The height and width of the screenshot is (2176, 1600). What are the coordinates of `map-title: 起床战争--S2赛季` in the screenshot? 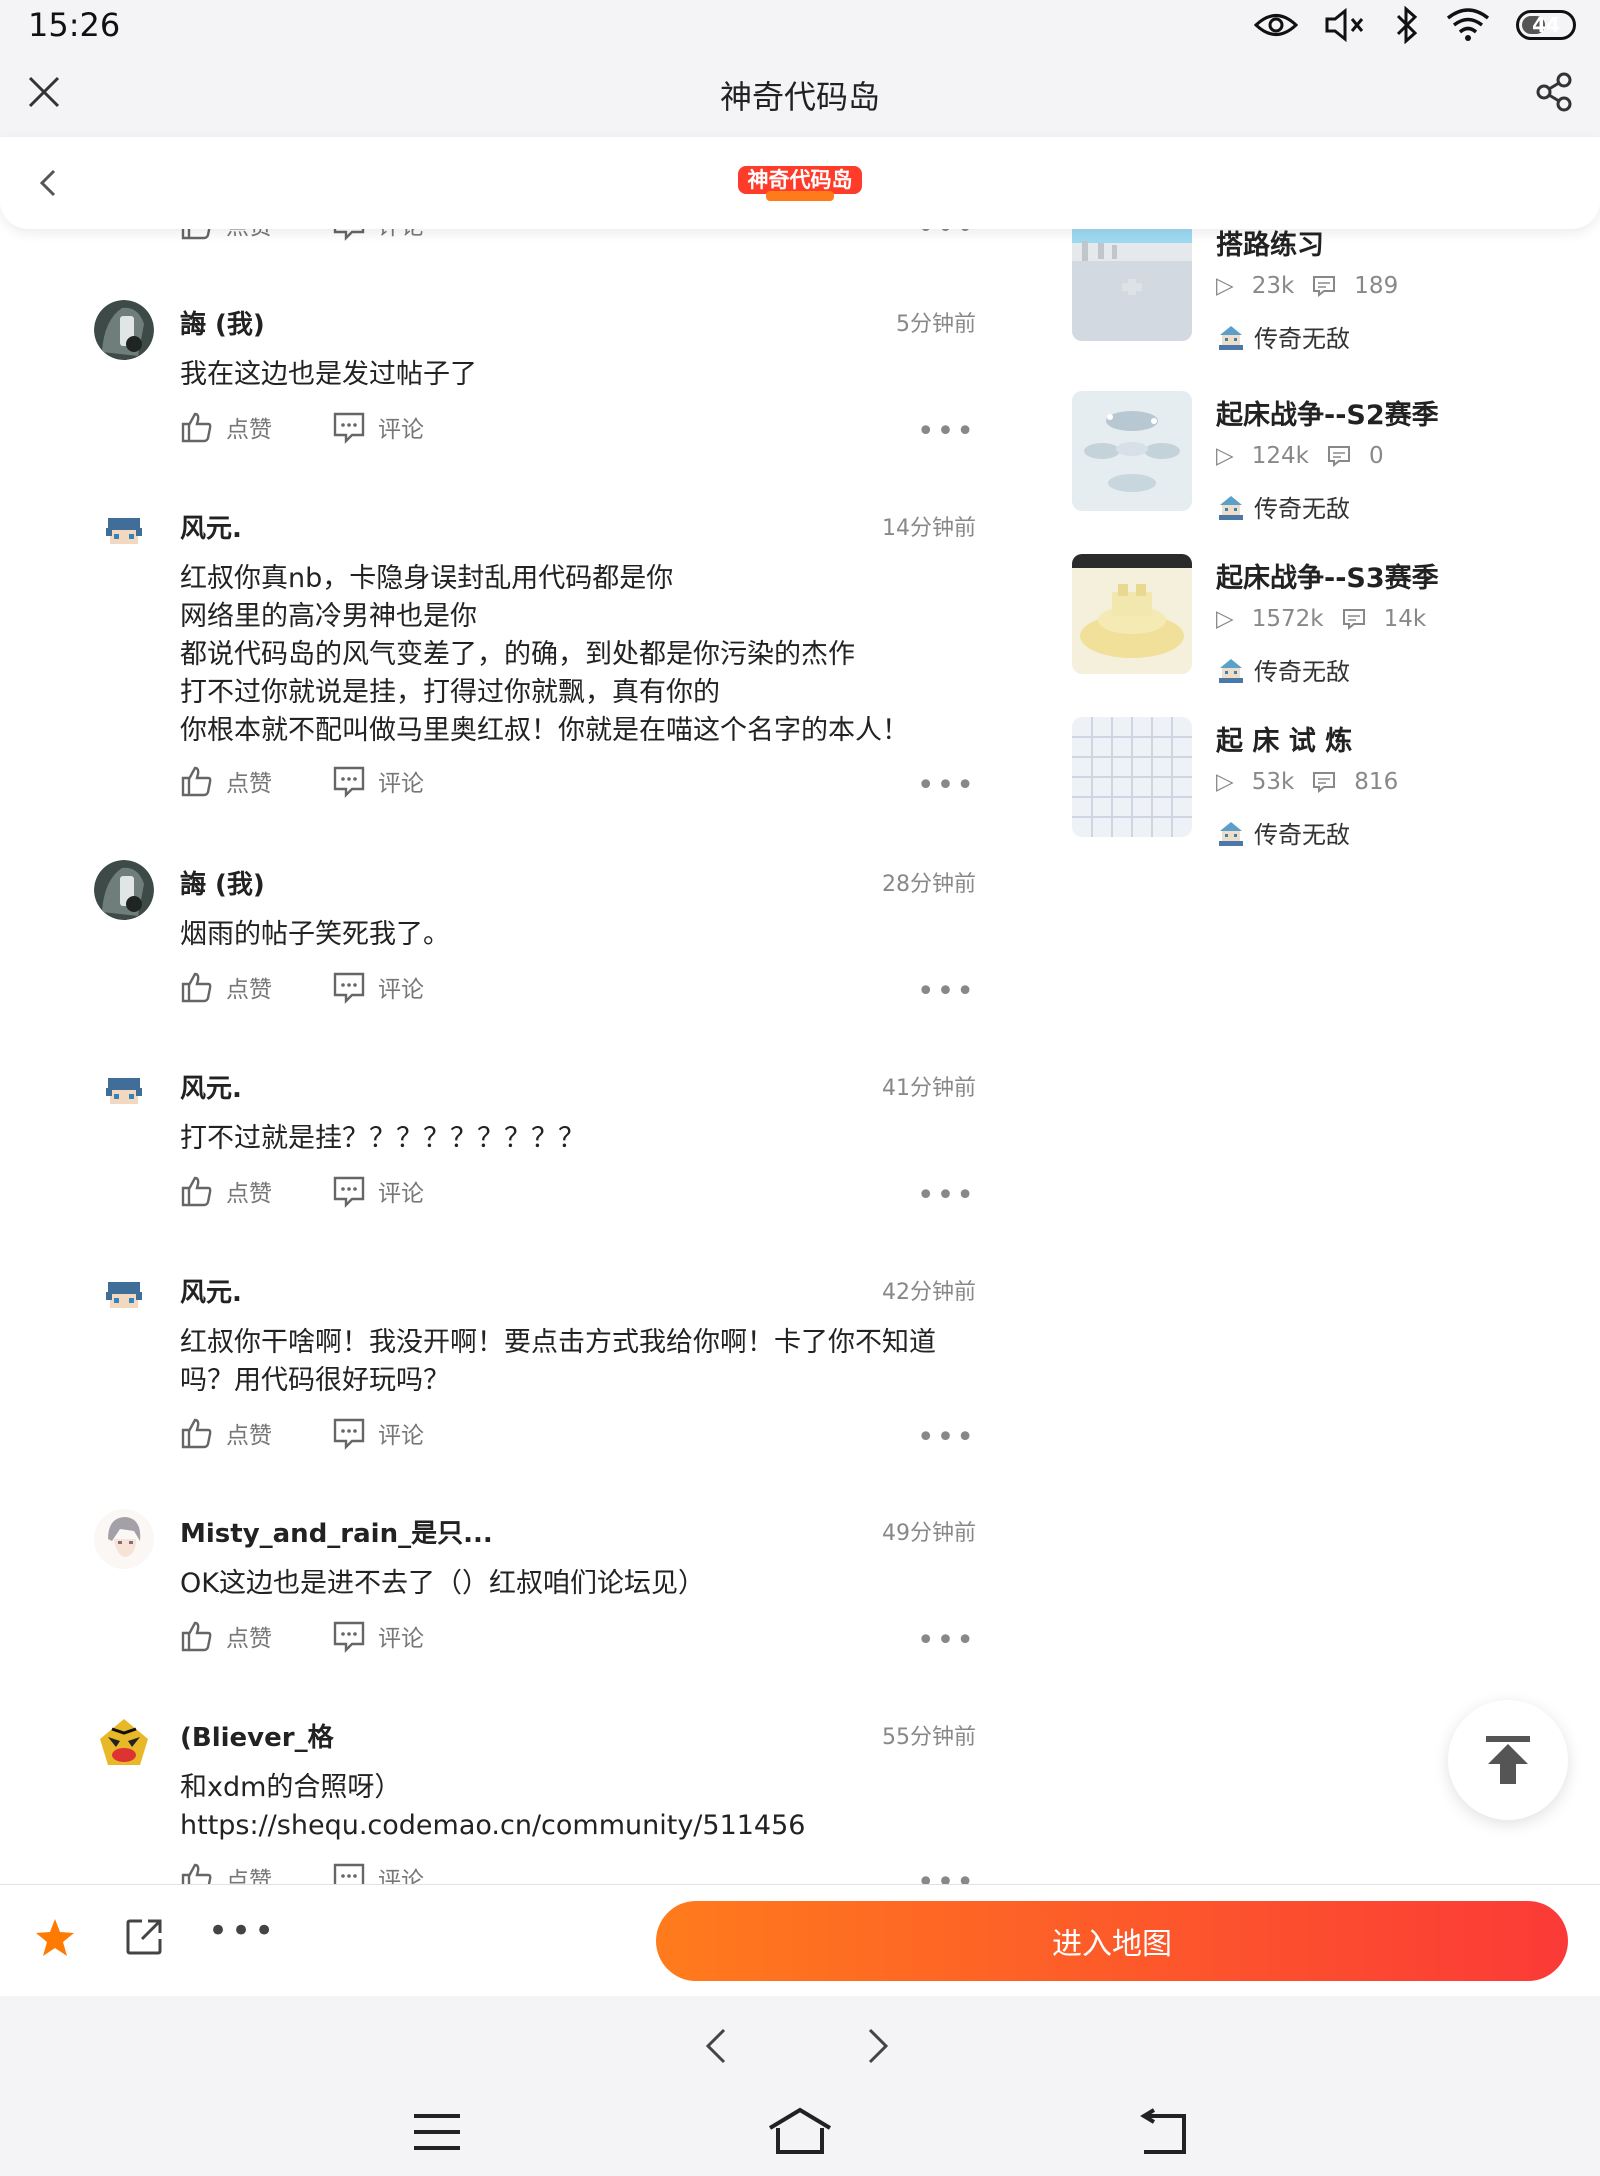 It's located at (1327, 412).